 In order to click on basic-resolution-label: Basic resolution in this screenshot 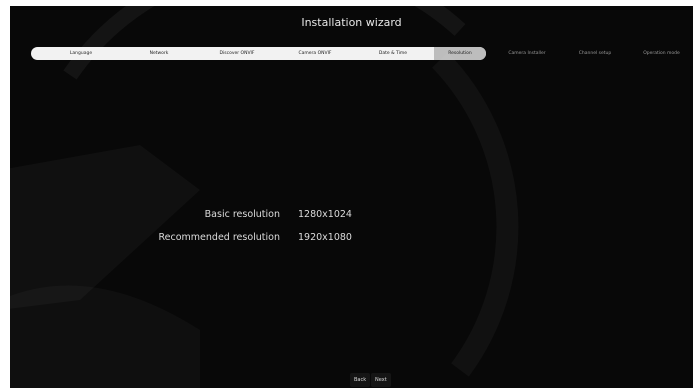, I will do `click(242, 214)`.